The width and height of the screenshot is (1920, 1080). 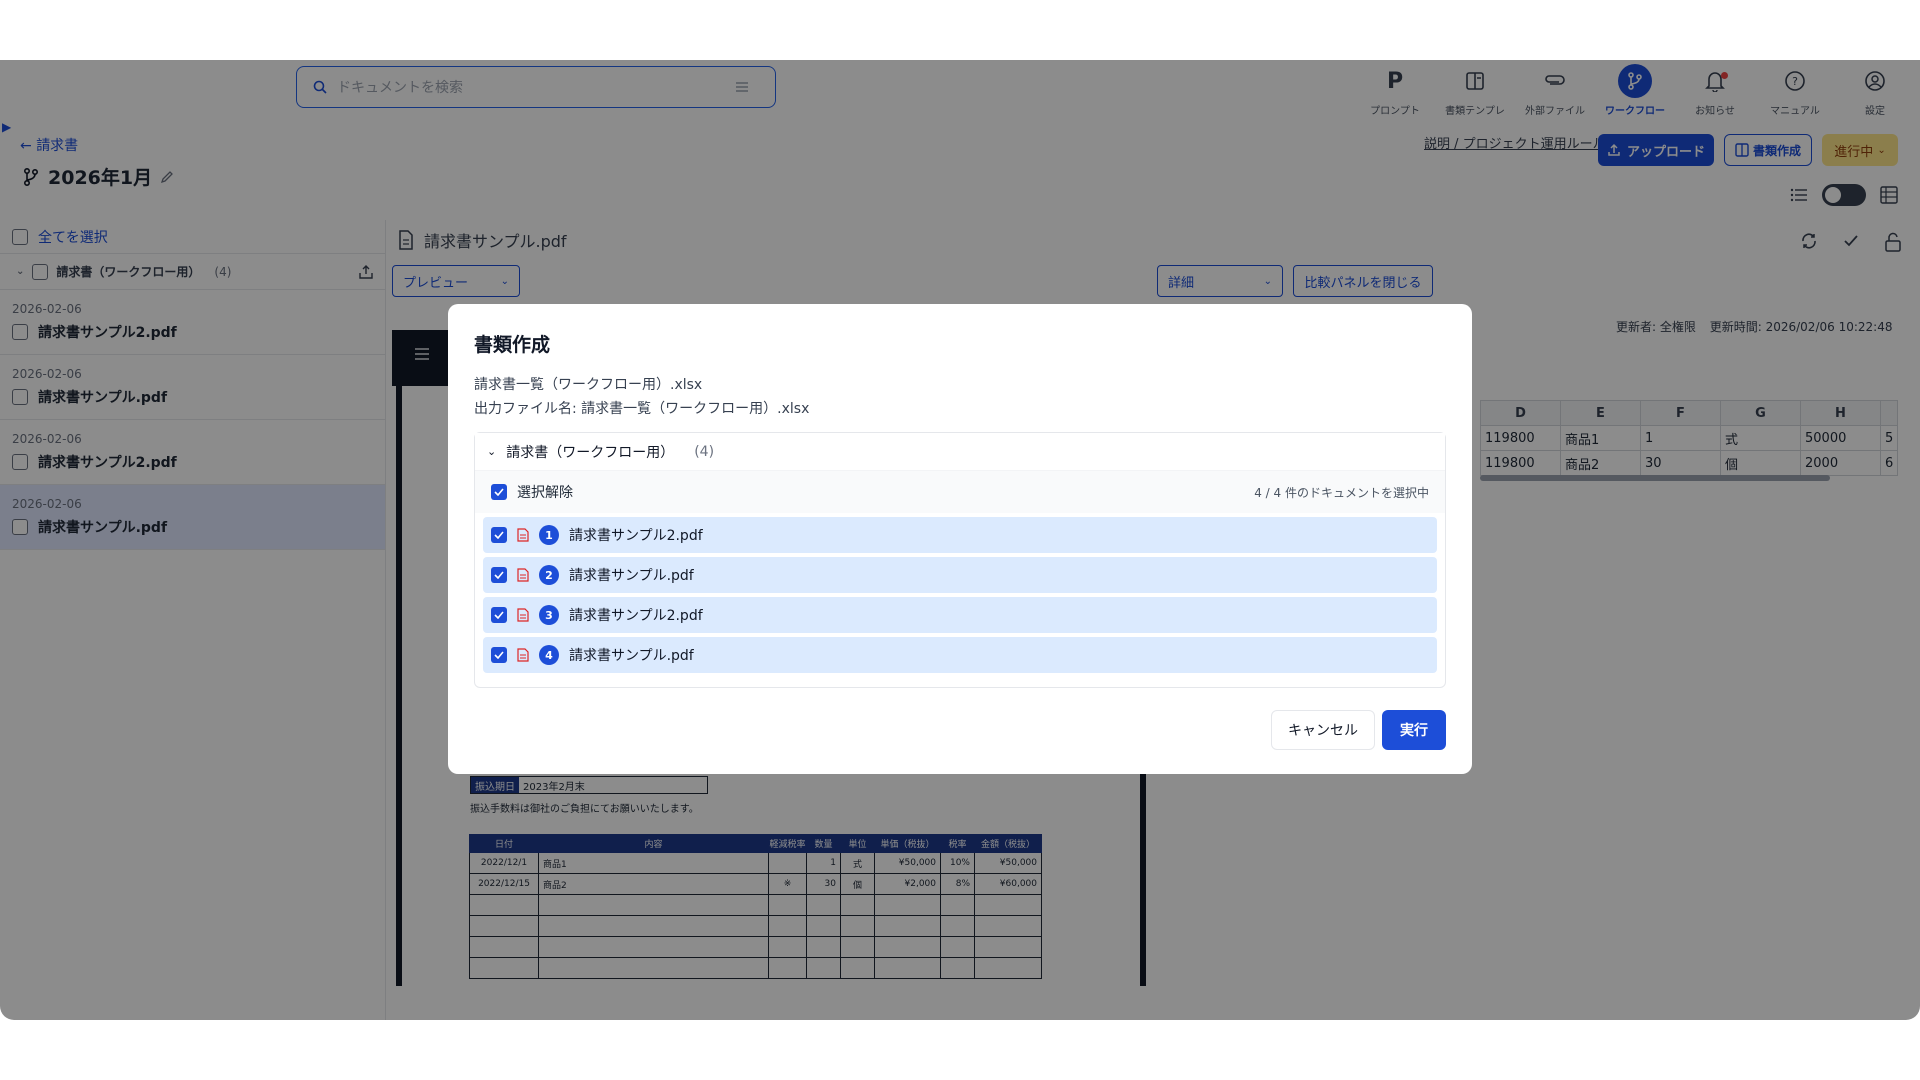 What do you see at coordinates (960, 492) in the screenshot?
I see `deselect-row: 選択解除 4 / 4 件のドキュメントを選択中` at bounding box center [960, 492].